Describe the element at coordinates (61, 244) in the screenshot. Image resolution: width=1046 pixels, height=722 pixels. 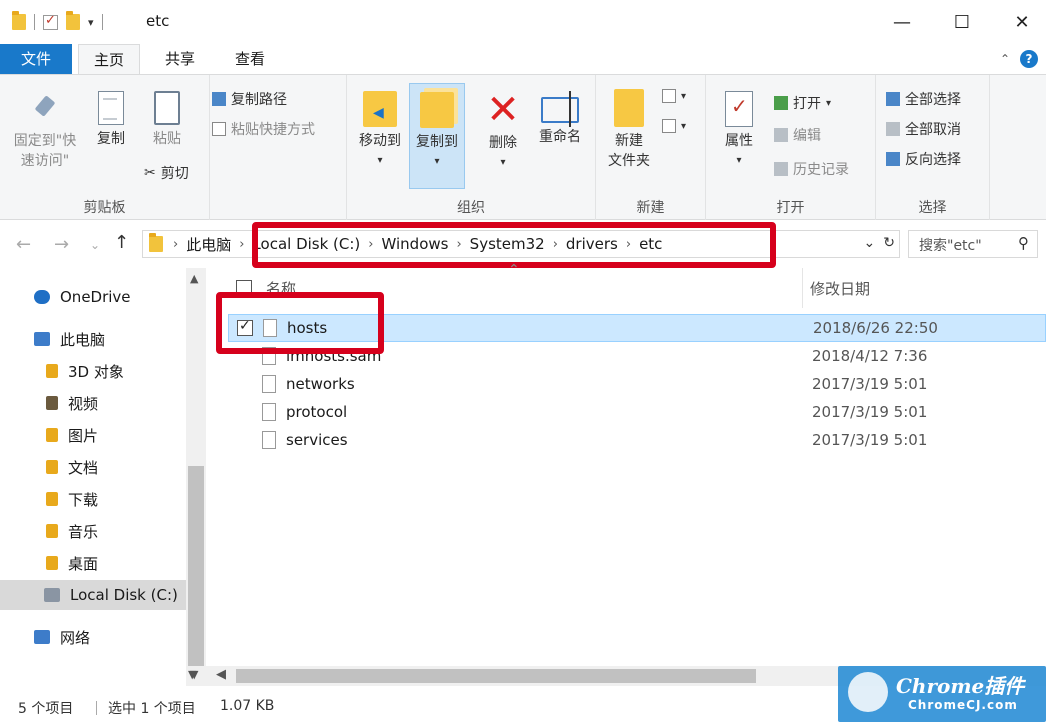
I see `forward-icon: →` at that location.